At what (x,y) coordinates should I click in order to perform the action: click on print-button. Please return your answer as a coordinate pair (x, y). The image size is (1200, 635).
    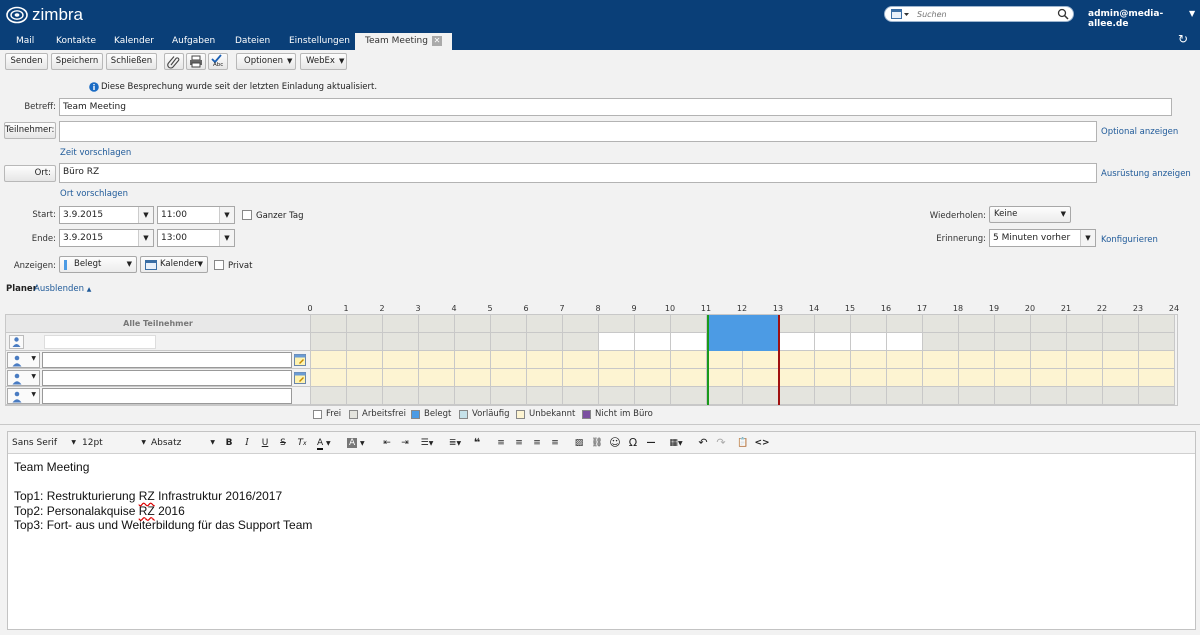
    Looking at the image, I should click on (196, 61).